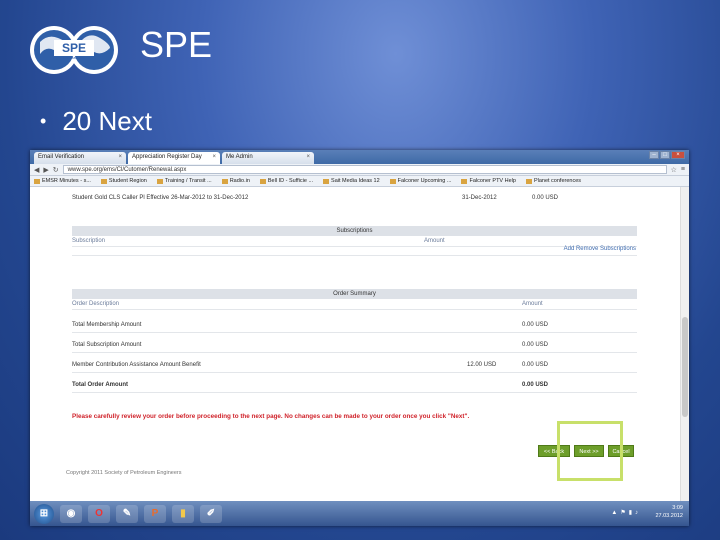 This screenshot has width=720, height=540. Describe the element at coordinates (107, 345) in the screenshot. I see `summary-line-label: Total Subscription Amount` at that location.